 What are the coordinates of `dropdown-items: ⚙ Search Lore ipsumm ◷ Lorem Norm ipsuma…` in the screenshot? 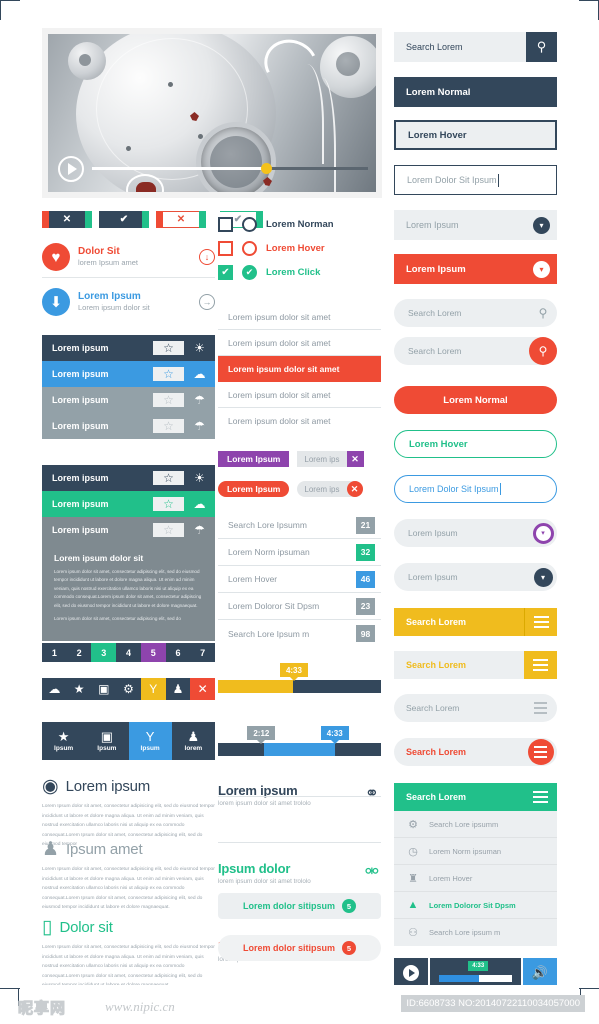 It's located at (475, 878).